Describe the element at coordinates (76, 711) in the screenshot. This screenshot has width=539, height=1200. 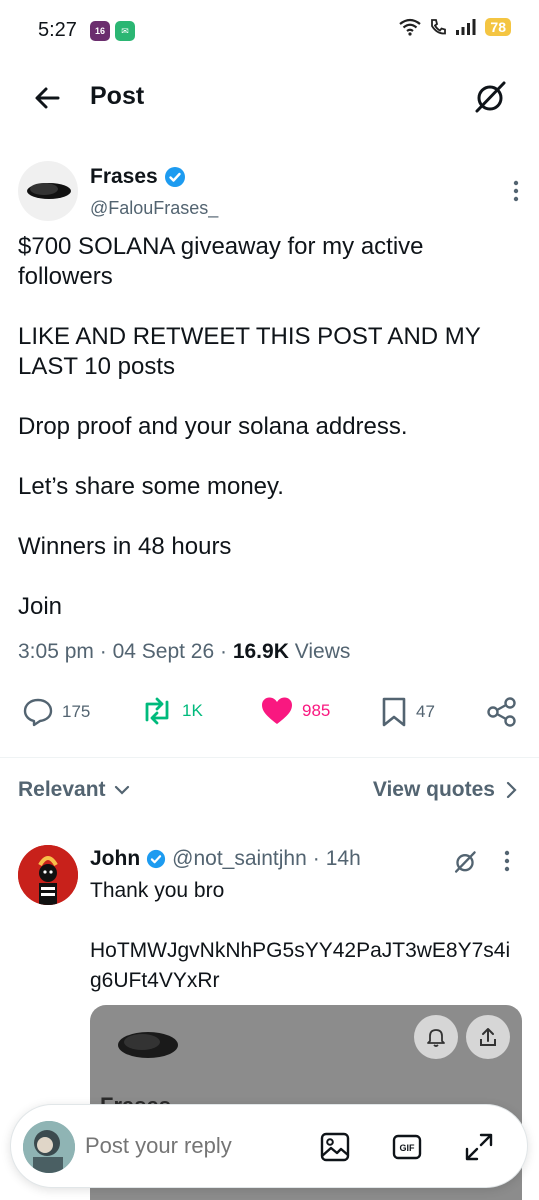
I see `reply-count: 175` at that location.